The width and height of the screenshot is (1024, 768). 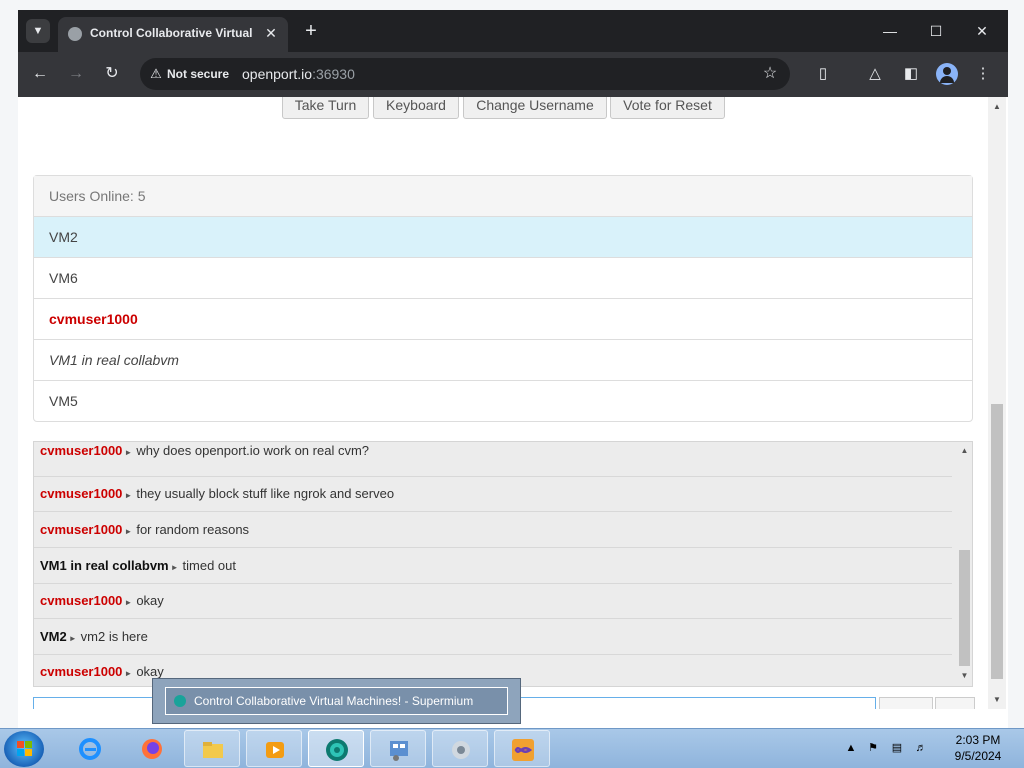 I want to click on chat-text: vm2 is here, so click(x=114, y=636).